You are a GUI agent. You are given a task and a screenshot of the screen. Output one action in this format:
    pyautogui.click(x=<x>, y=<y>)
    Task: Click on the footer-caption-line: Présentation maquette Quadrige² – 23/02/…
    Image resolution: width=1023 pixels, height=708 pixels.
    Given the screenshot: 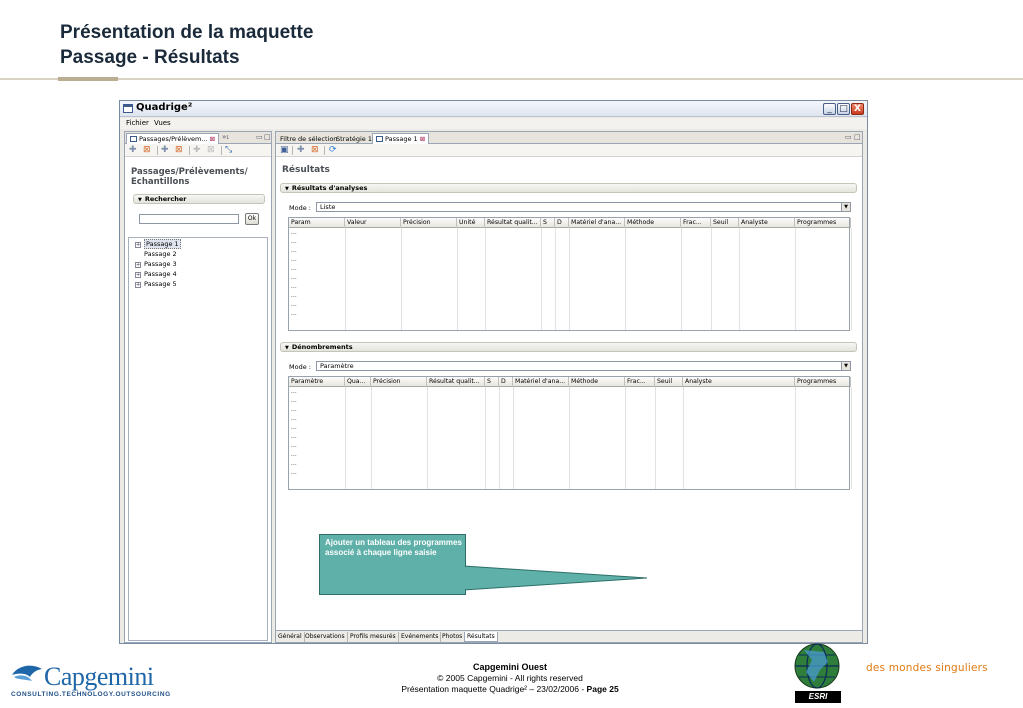 What is the action you would take?
    pyautogui.click(x=510, y=689)
    